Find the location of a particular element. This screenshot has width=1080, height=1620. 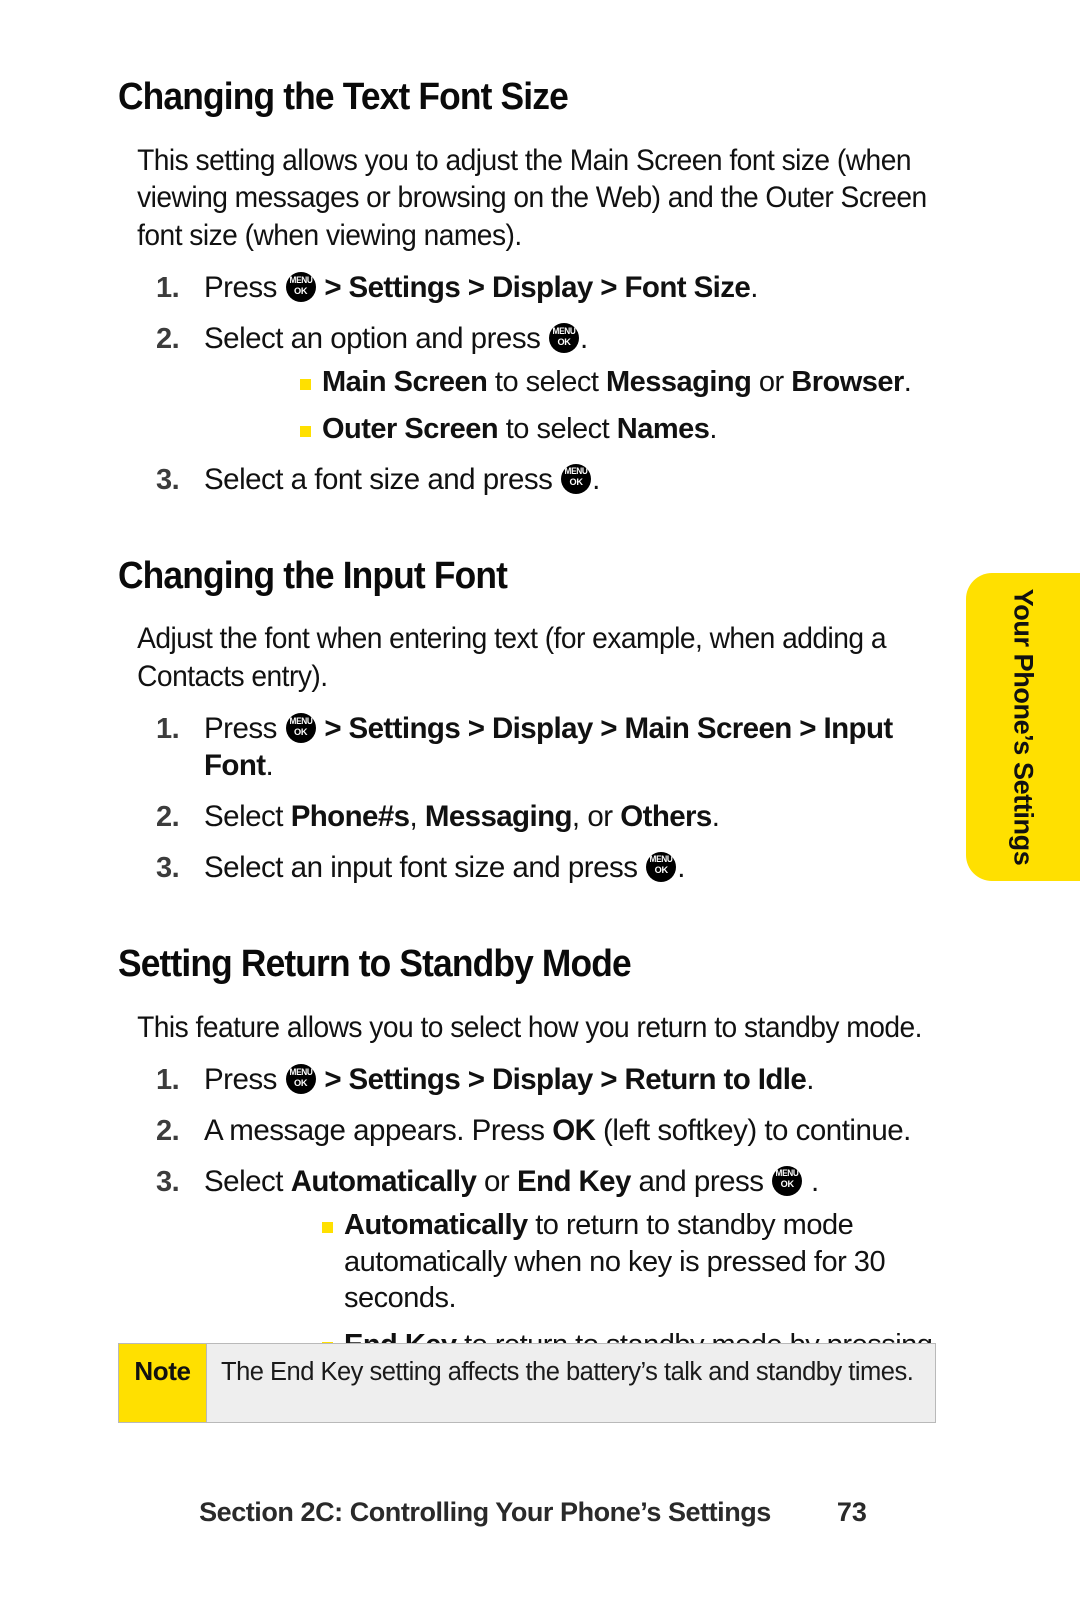

chapter-side-tab-label: Your Phone’s Settings is located at coordinates (1023, 727).